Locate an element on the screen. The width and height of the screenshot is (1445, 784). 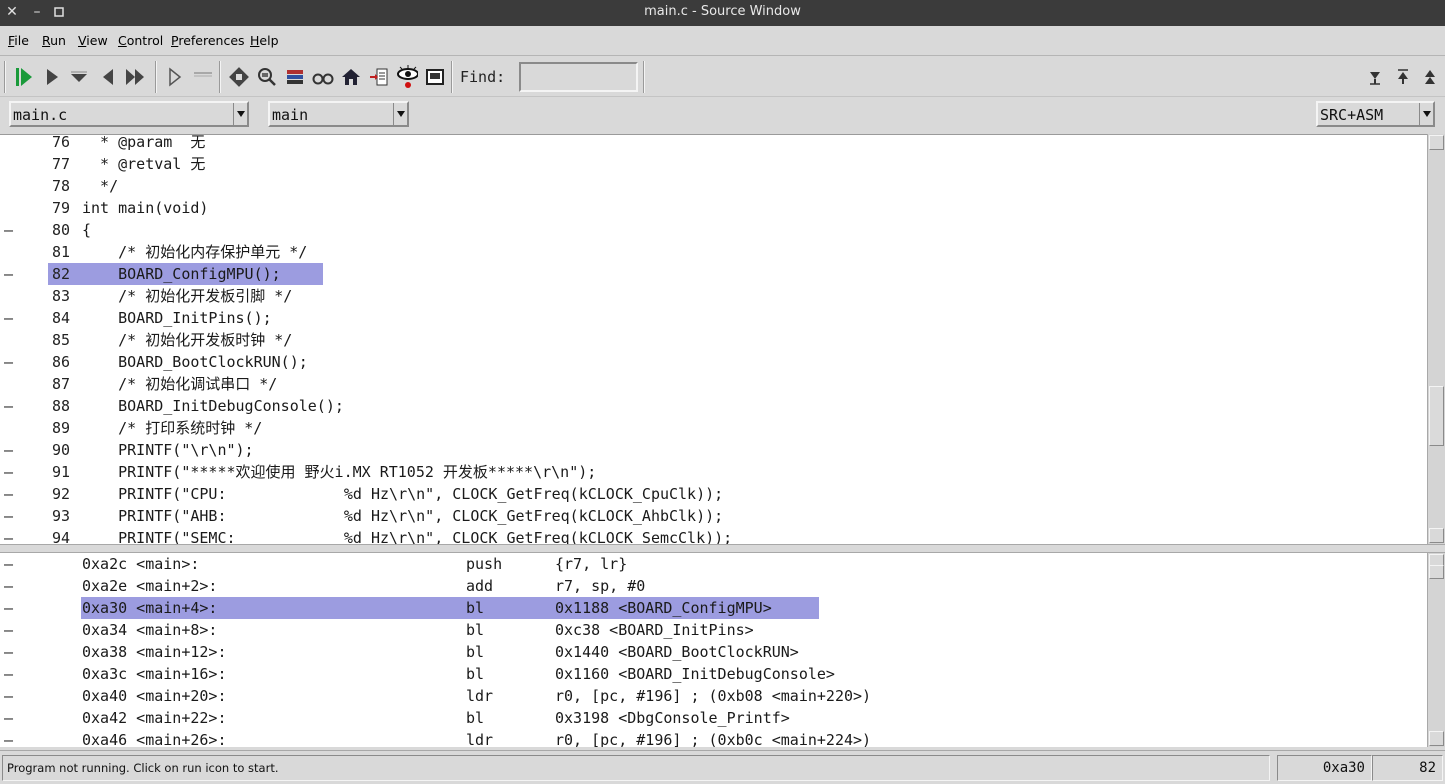
finish-icon is located at coordinates (135, 77).